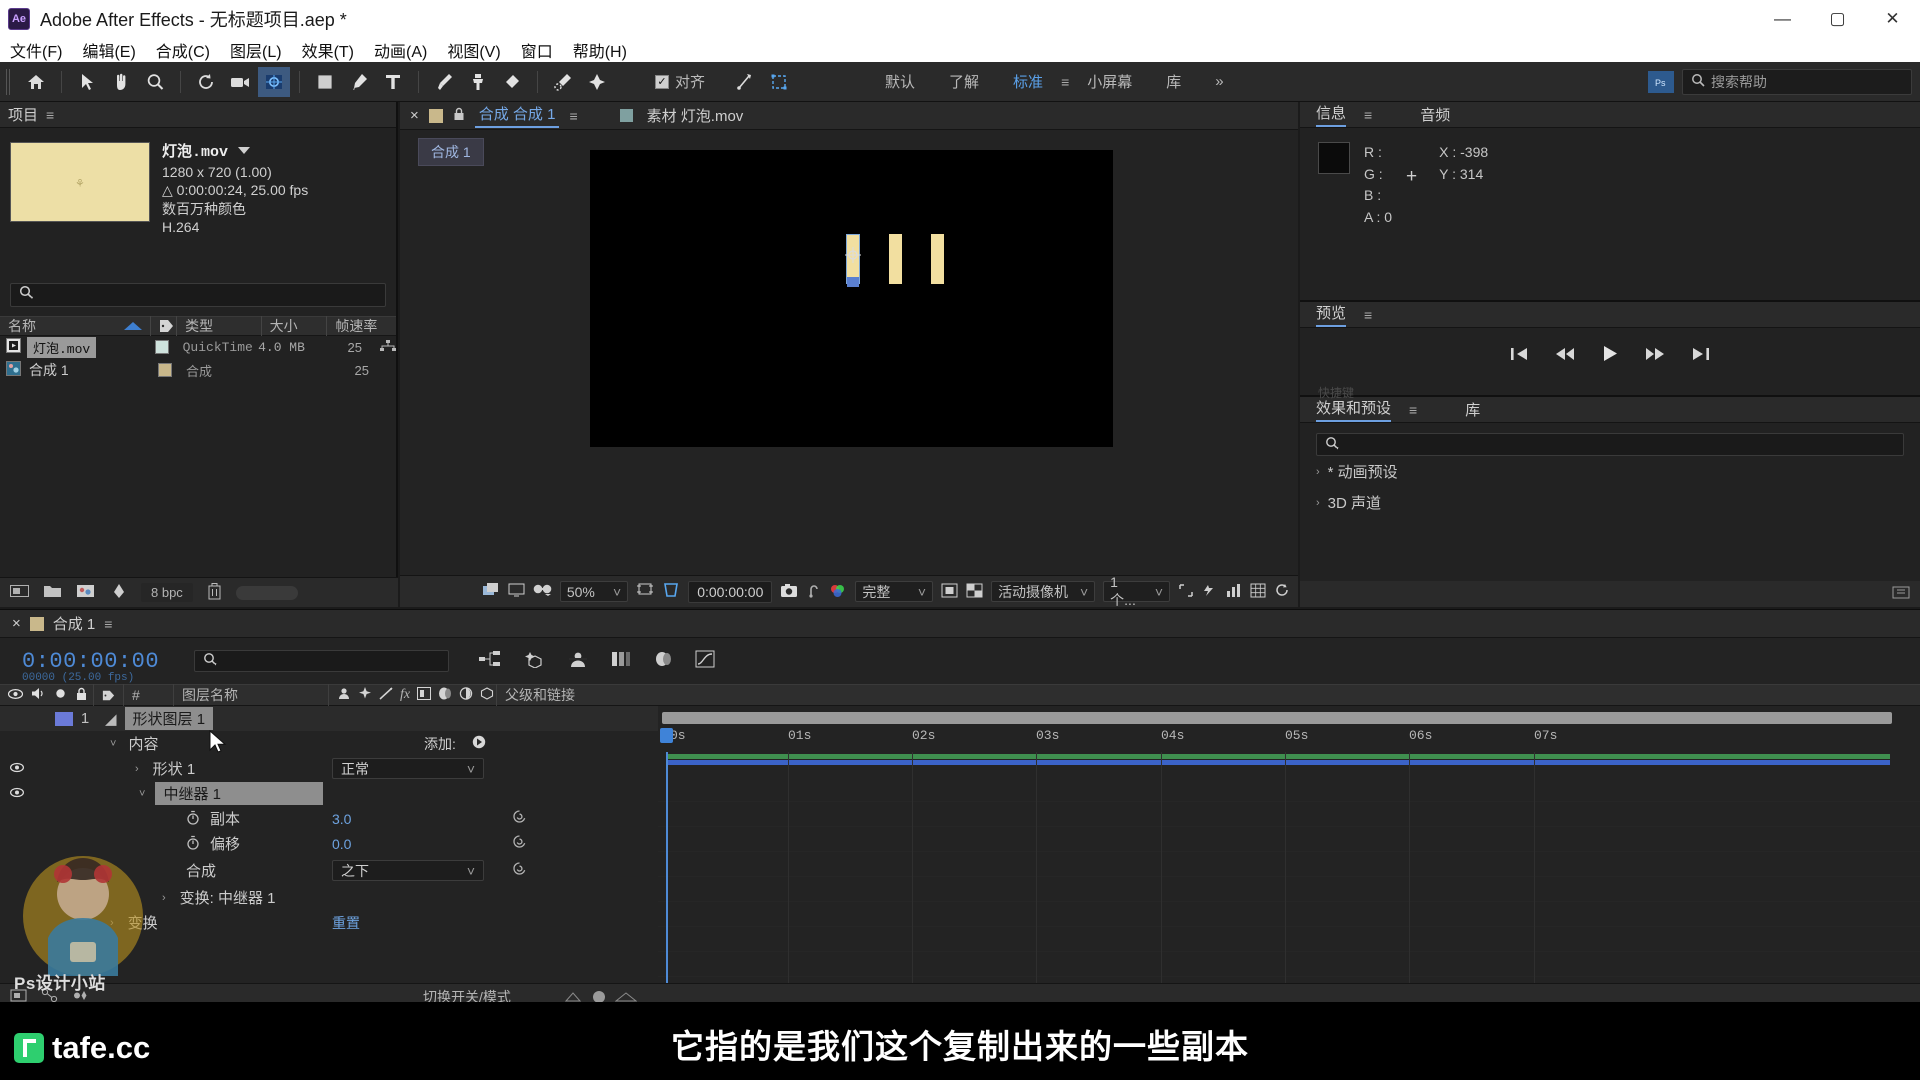 Image resolution: width=1920 pixels, height=1080 pixels. Describe the element at coordinates (325, 82) in the screenshot. I see `shape-tool-icon` at that location.